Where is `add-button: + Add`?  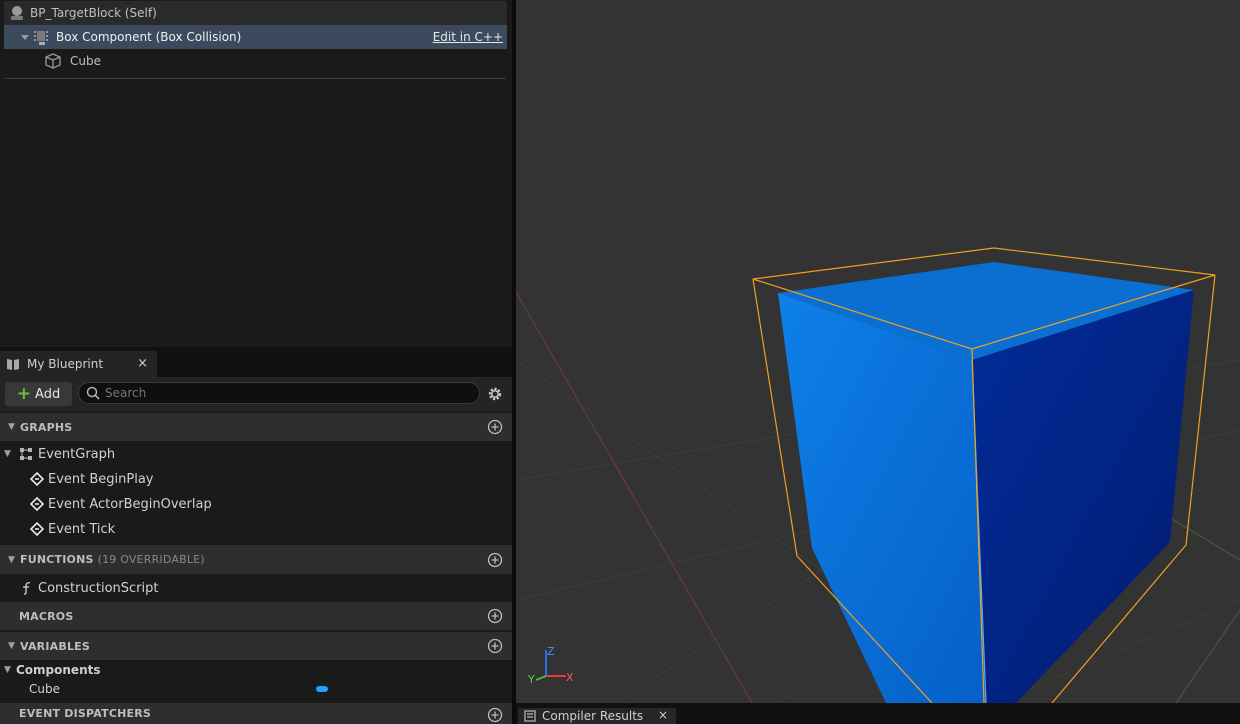 add-button: + Add is located at coordinates (38, 394).